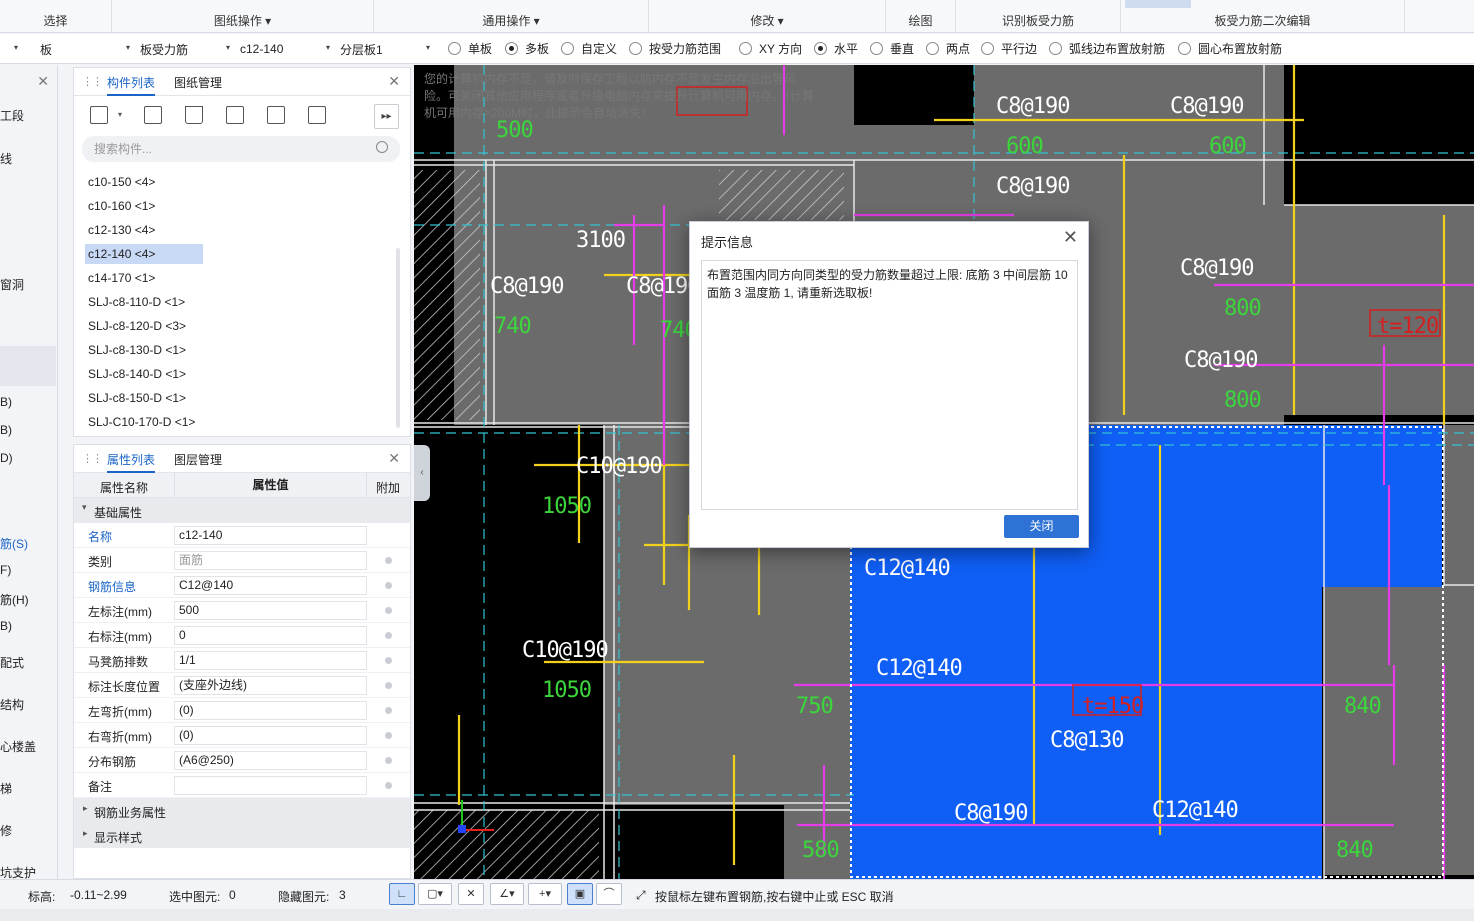  Describe the element at coordinates (147, 182) in the screenshot. I see `list-item: c10-150 <4>` at that location.